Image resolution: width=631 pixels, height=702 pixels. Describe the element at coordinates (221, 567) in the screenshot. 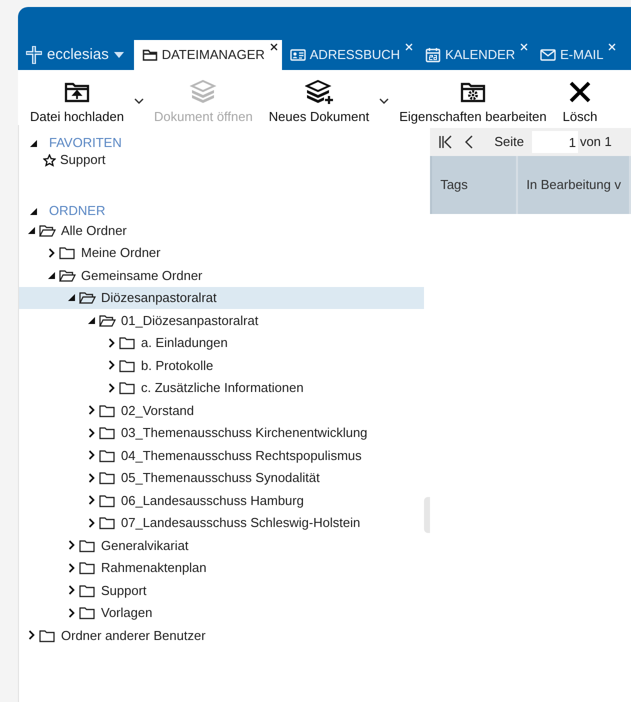

I see `tree-item: Rahmenaktenplan` at that location.